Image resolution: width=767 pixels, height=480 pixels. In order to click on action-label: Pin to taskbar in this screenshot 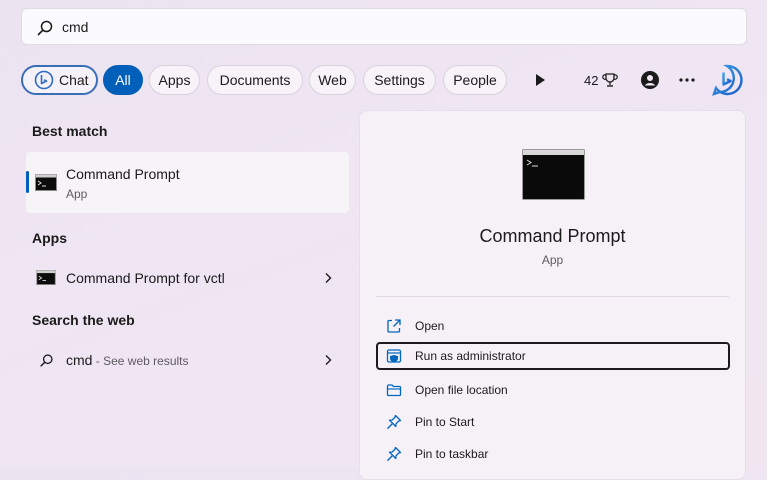, I will do `click(452, 454)`.